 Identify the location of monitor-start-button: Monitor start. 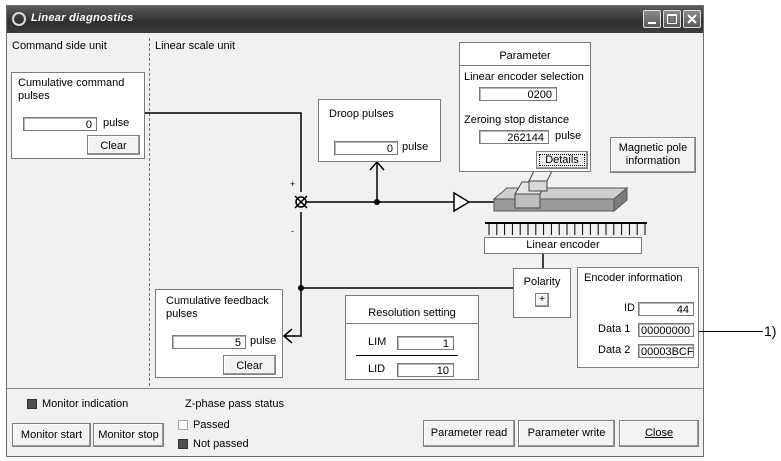
(51, 435).